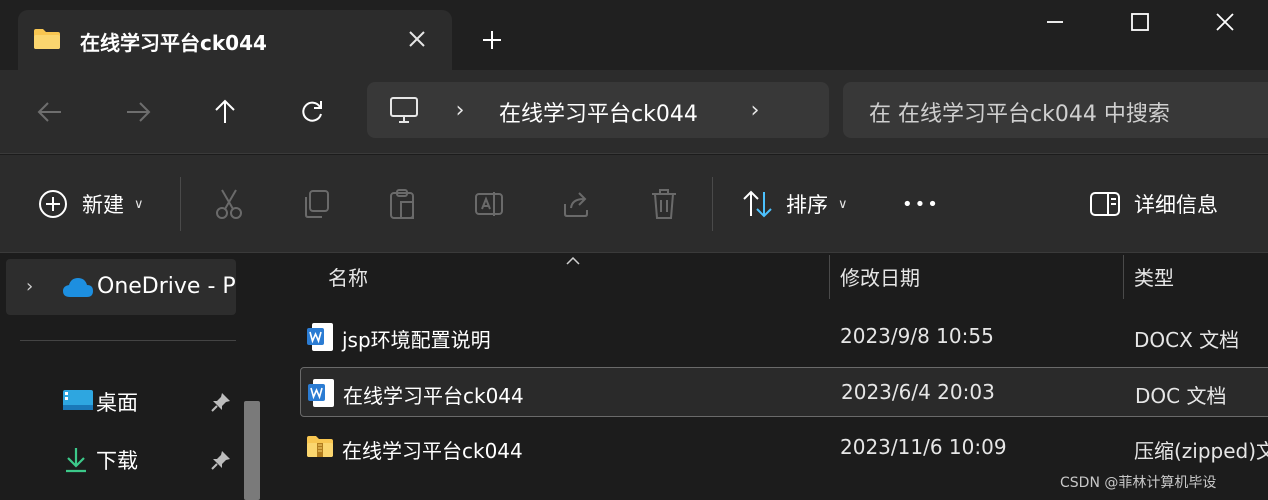 This screenshot has width=1268, height=500. Describe the element at coordinates (148, 401) in the screenshot. I see `sidebar-item-desktop: 桌面` at that location.